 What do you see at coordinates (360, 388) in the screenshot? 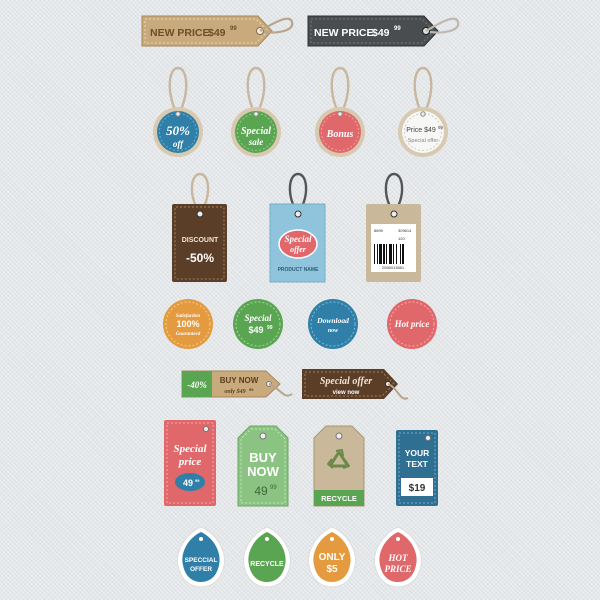
I see `special-offer-tag: Special offer view now` at bounding box center [360, 388].